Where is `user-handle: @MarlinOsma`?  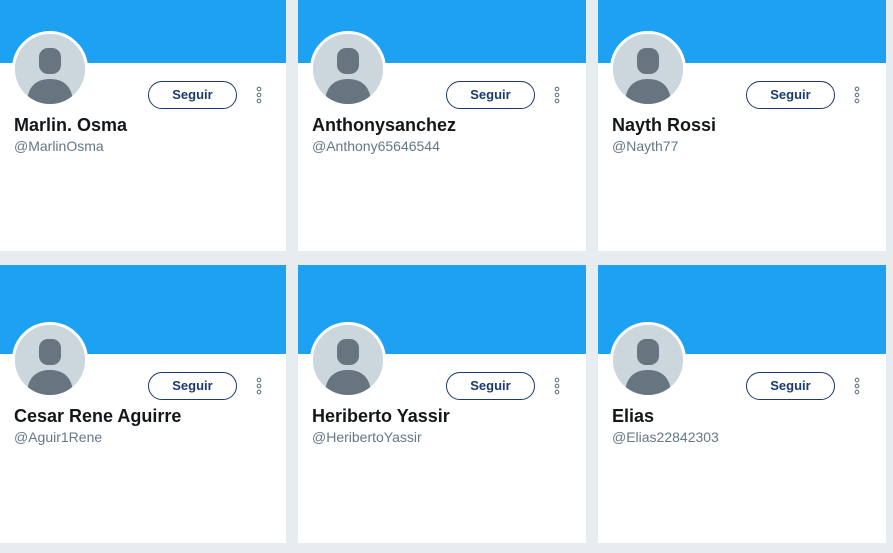
user-handle: @MarlinOsma is located at coordinates (59, 146).